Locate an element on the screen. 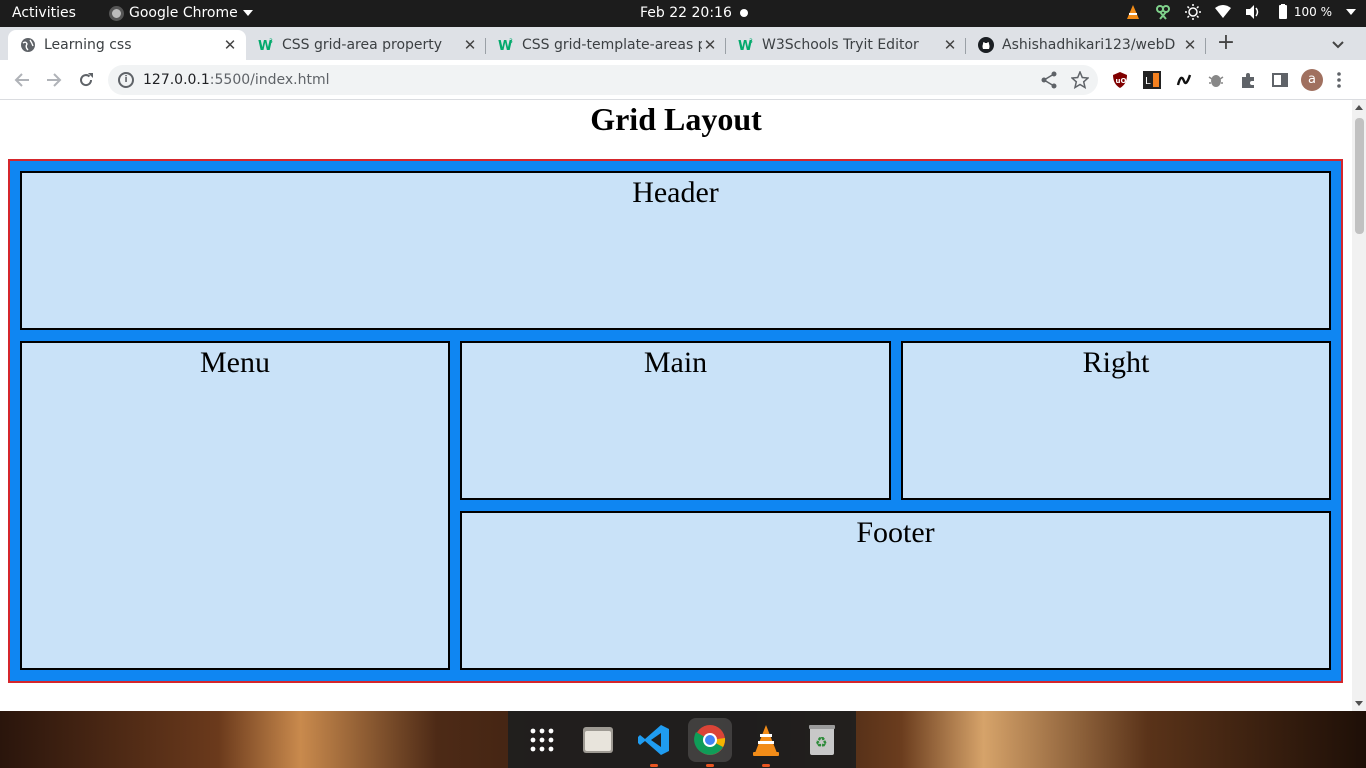  forward-button is located at coordinates (54, 80).